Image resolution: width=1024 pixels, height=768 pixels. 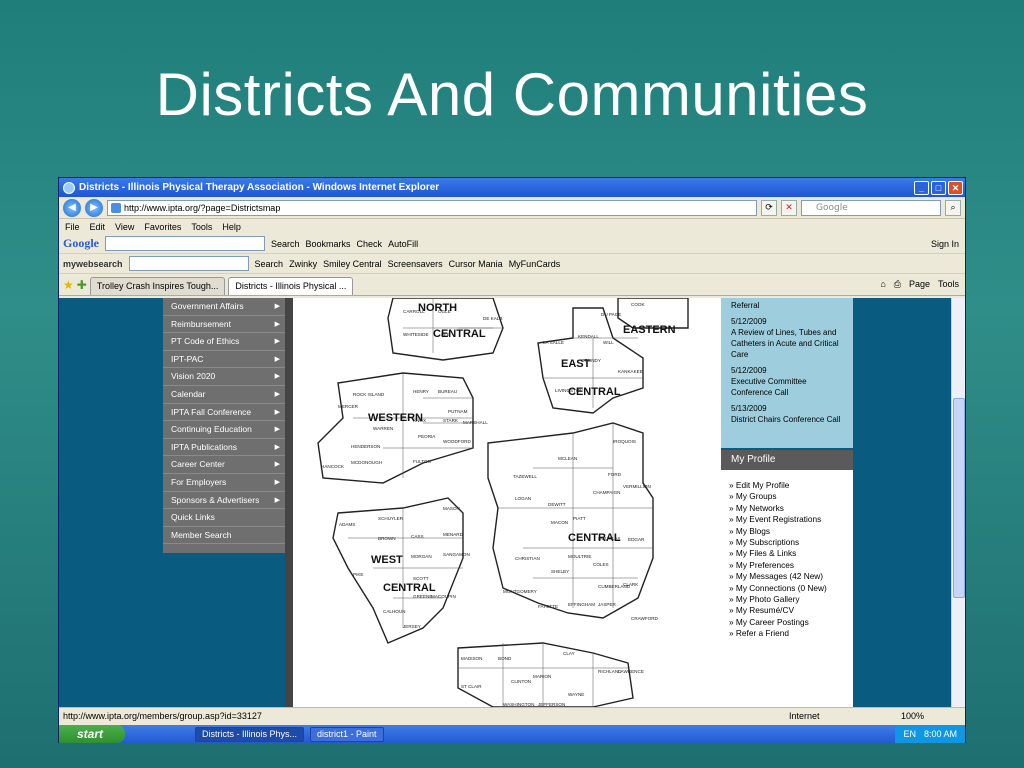 I want to click on sidebar-item-label: Reimbursement, so click(x=201, y=323).